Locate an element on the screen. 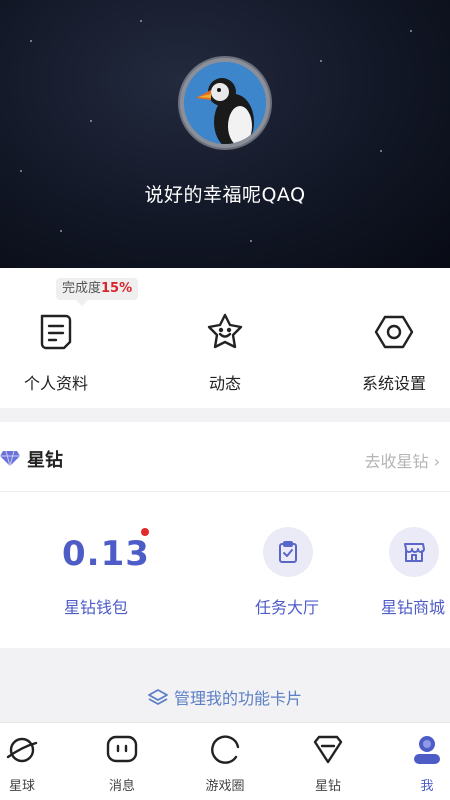 The width and height of the screenshot is (450, 800). user-icon is located at coordinates (427, 750).